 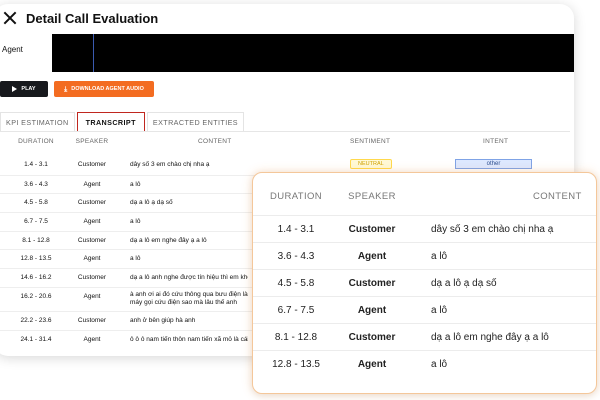 I want to click on zoom-cell-duration: 8.1 - 12.8, so click(x=296, y=337).